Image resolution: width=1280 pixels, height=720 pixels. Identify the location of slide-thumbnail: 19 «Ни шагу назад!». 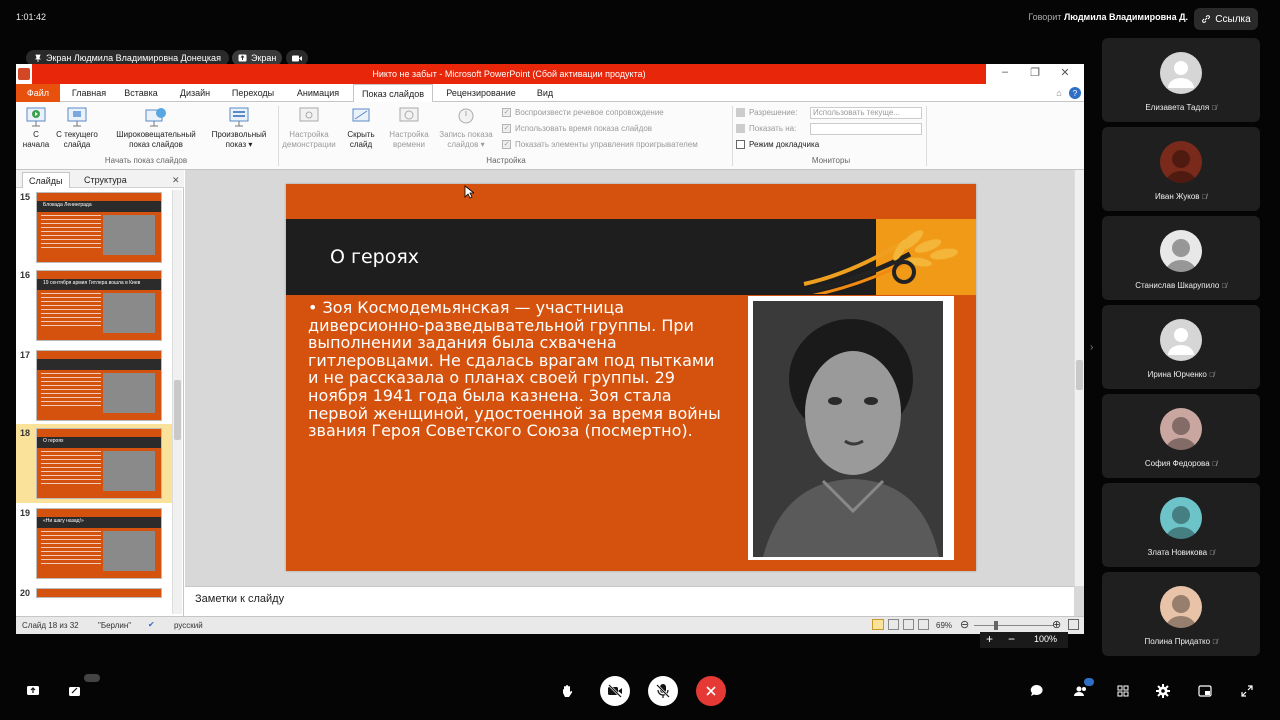
(94, 543).